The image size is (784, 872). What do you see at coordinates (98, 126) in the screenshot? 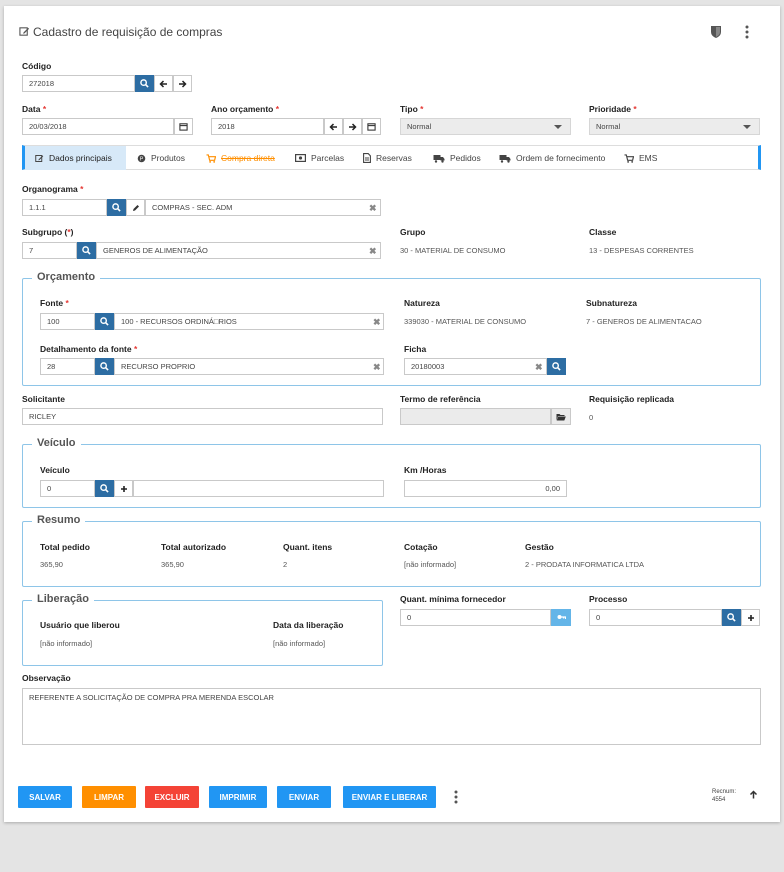
I see `data-input: 20/03/2018` at bounding box center [98, 126].